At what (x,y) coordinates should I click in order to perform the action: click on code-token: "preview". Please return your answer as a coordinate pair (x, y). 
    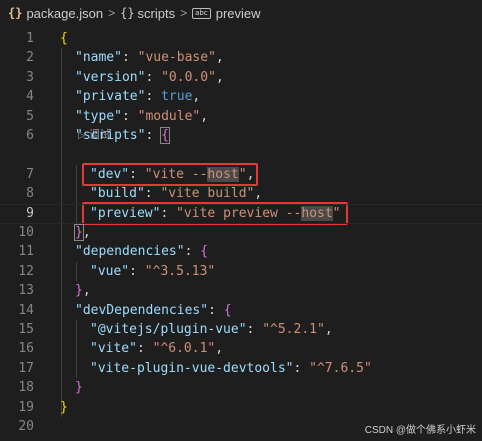
    Looking at the image, I should click on (125, 213).